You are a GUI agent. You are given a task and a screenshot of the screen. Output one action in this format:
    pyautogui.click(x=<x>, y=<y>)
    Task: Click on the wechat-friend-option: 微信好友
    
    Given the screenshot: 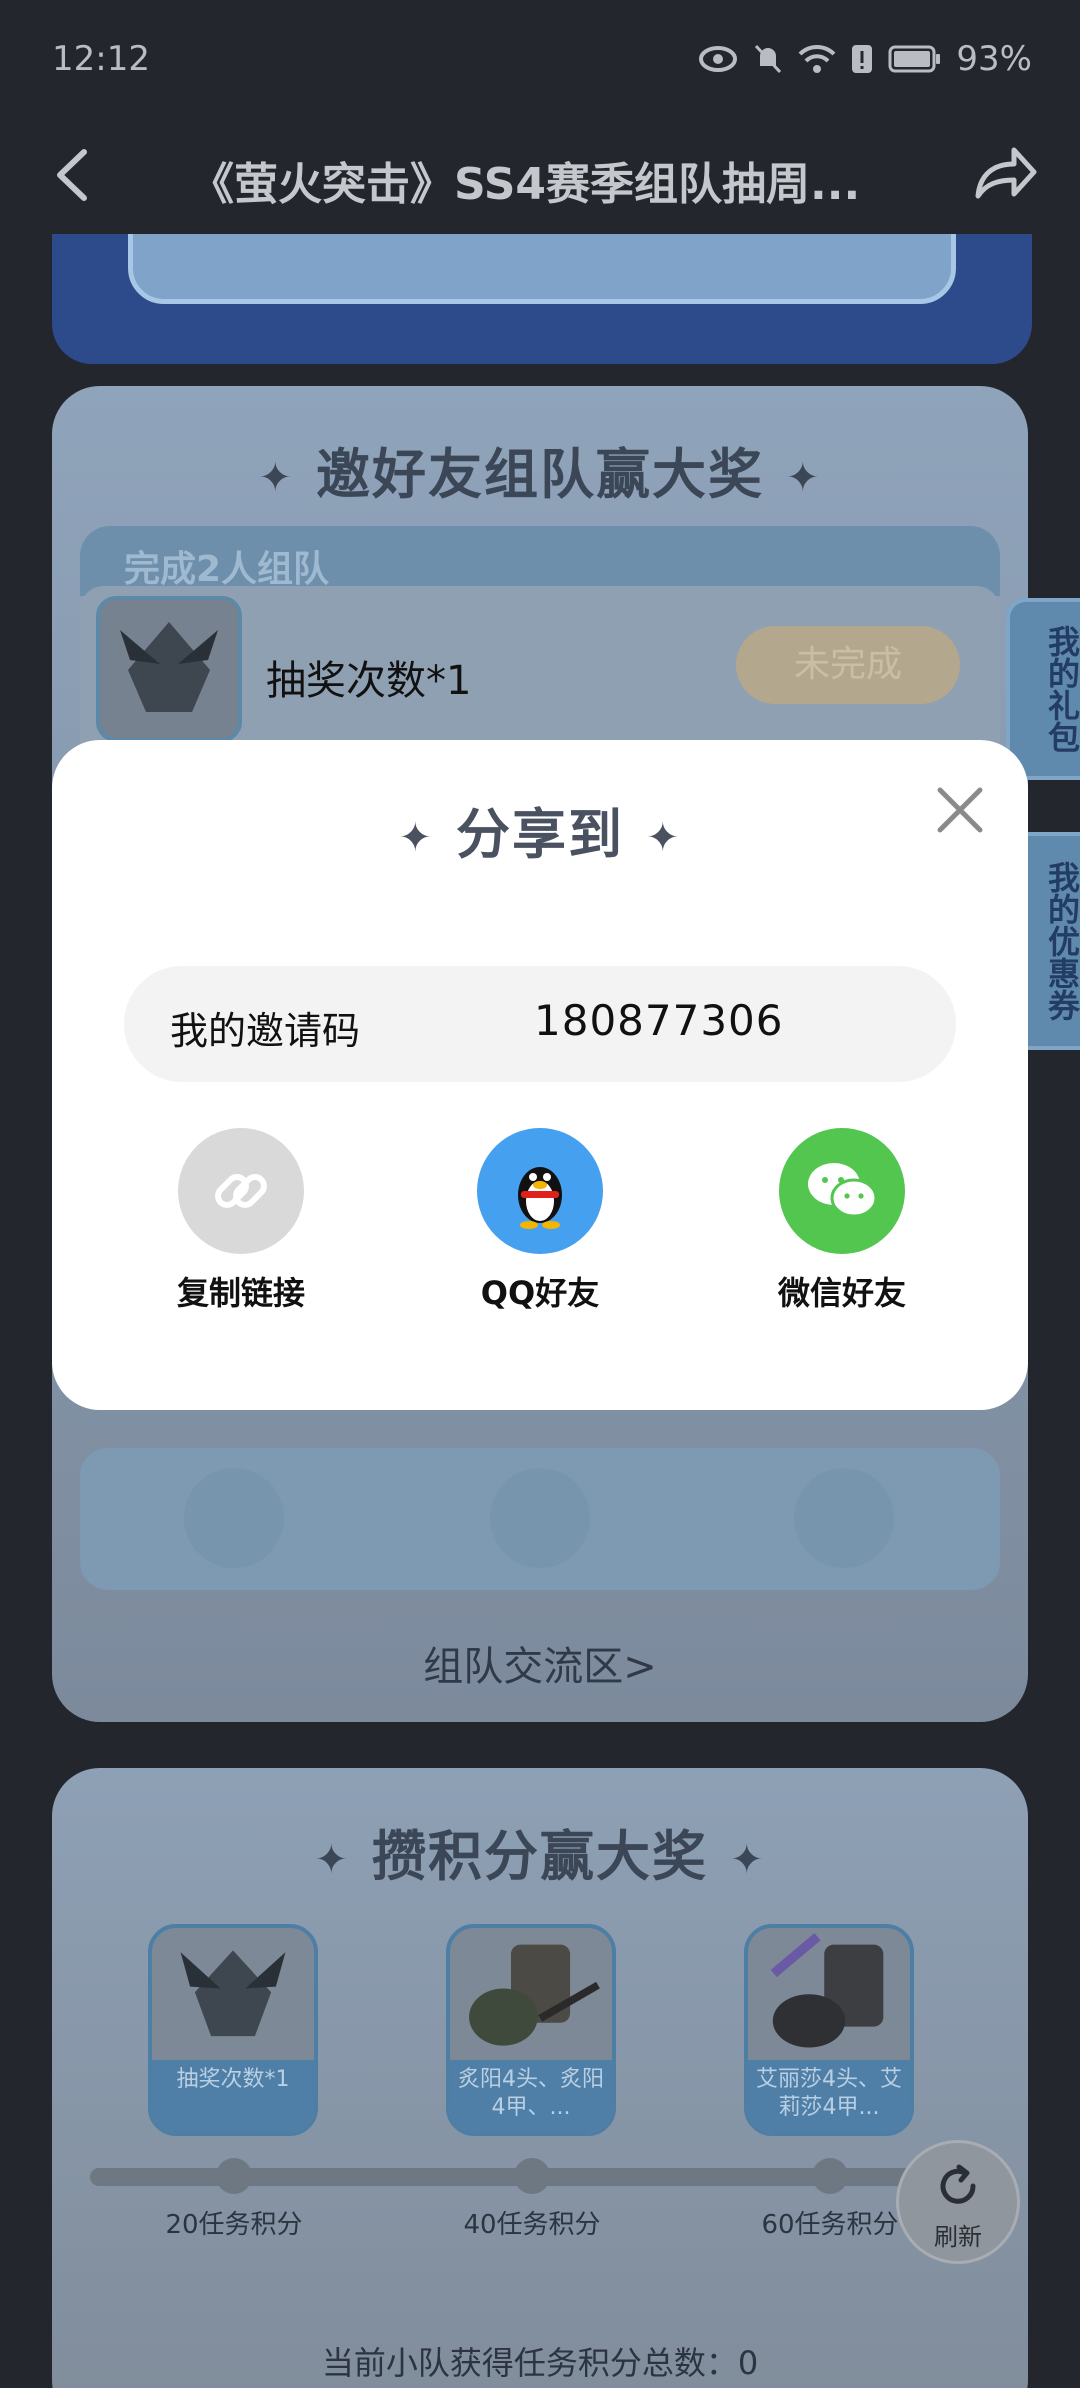 What is the action you would take?
    pyautogui.click(x=842, y=1221)
    